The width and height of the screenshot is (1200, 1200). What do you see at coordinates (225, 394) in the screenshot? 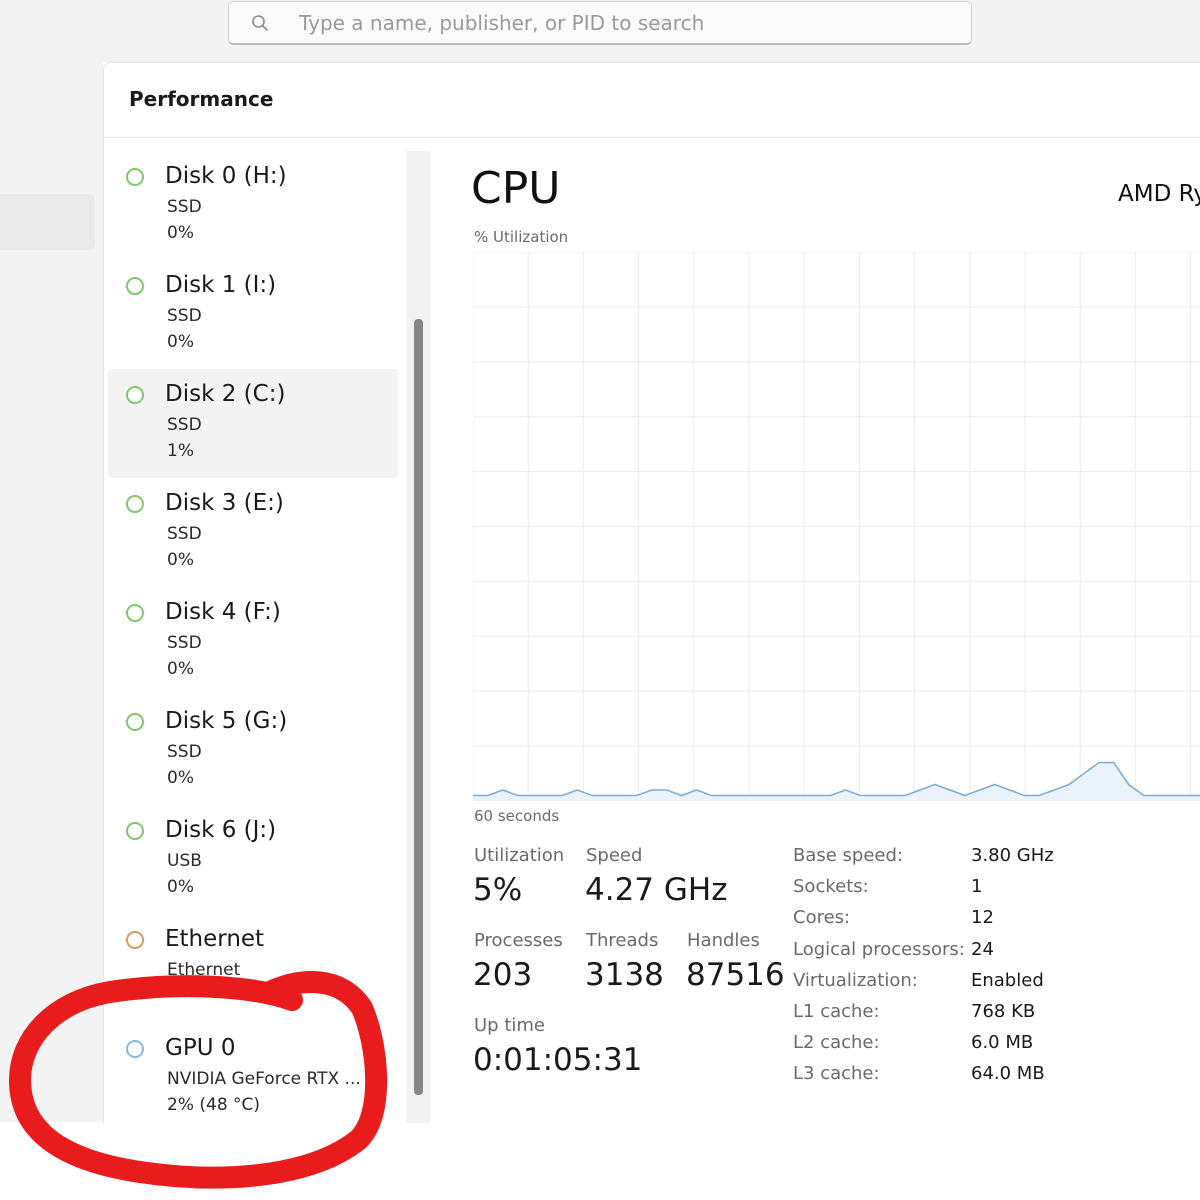
I see `device-title: Disk 2 (C:)` at bounding box center [225, 394].